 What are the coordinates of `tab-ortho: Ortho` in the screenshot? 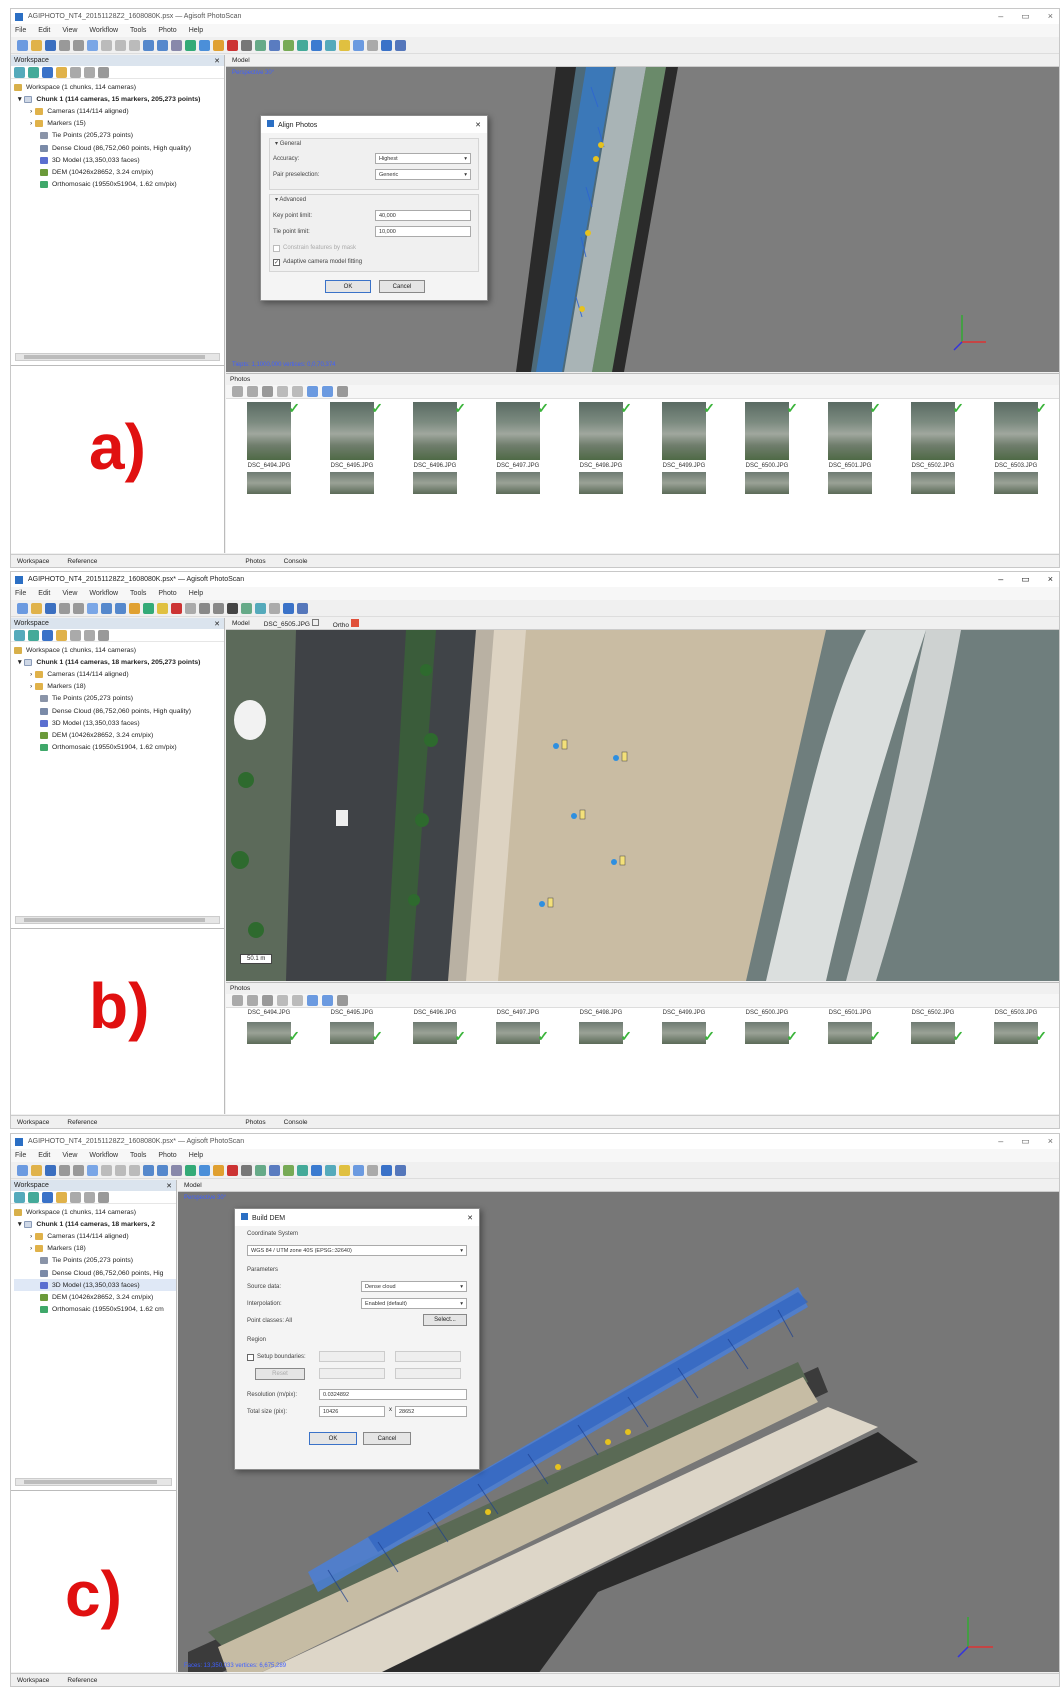 It's located at (346, 623).